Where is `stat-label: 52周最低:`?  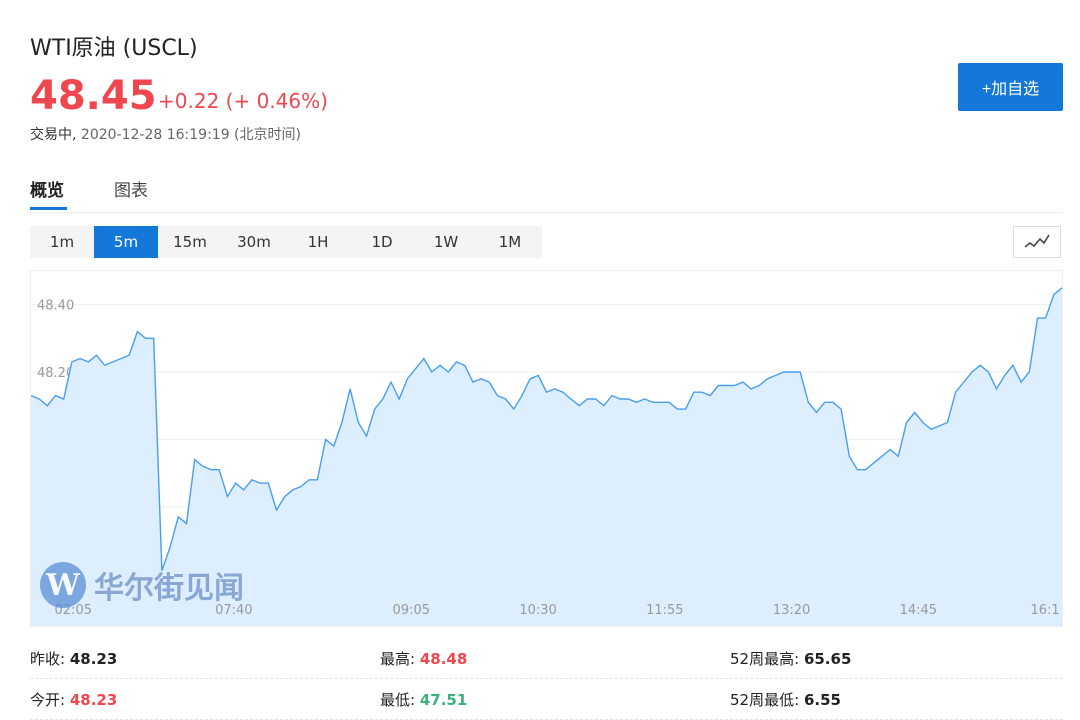
stat-label: 52周最低: is located at coordinates (765, 700).